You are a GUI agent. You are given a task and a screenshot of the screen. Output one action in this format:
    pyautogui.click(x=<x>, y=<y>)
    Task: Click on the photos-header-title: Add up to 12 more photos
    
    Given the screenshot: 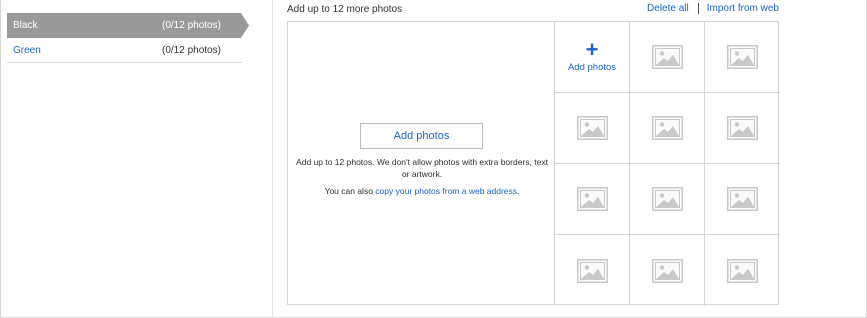 What is the action you would take?
    pyautogui.click(x=345, y=9)
    